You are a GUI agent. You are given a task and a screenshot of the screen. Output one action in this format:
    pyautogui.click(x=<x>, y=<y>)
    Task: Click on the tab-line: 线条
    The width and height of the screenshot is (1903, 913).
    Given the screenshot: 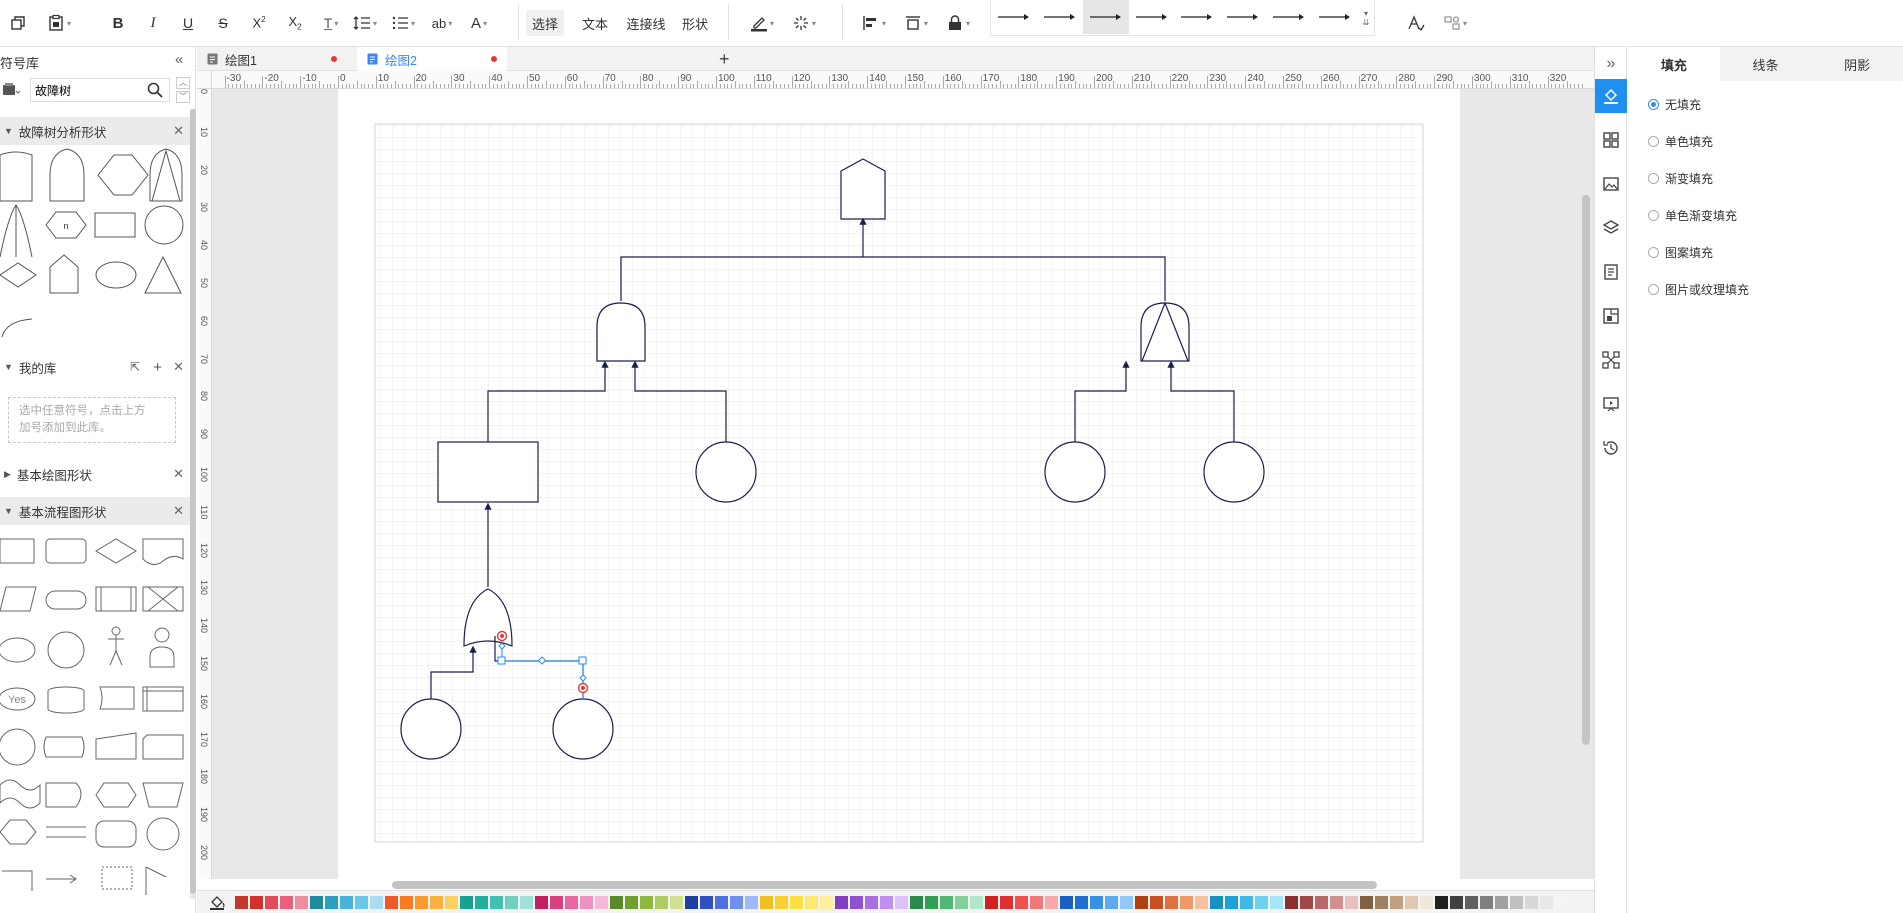 What is the action you would take?
    pyautogui.click(x=1766, y=64)
    